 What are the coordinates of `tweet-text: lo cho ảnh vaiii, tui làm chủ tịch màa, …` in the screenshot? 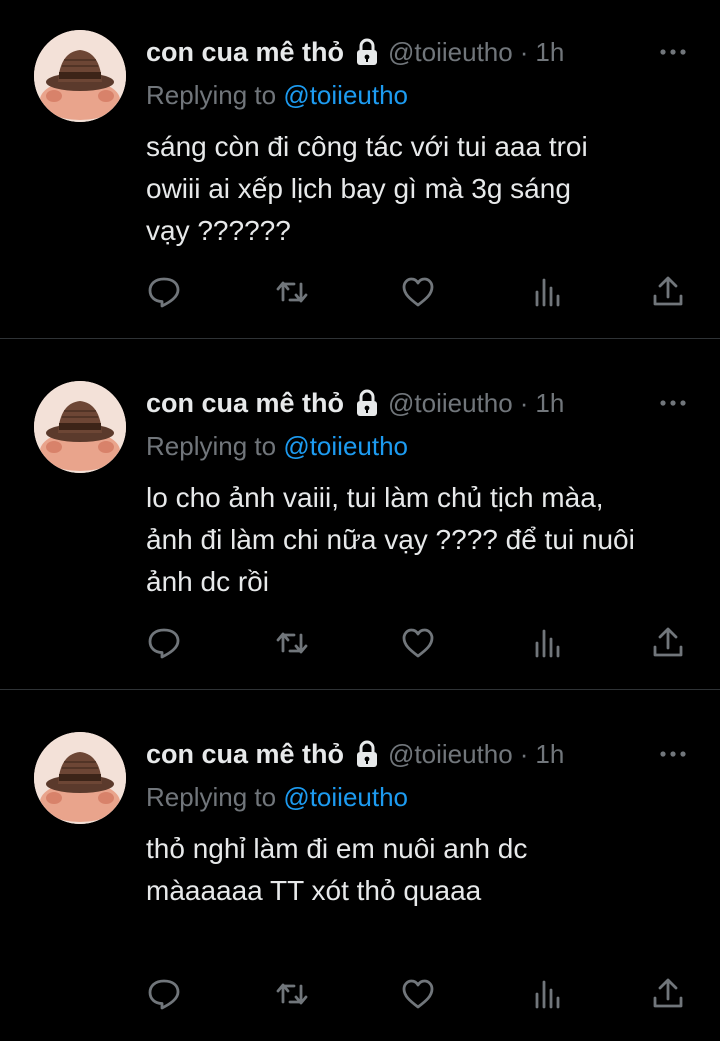 It's located at (390, 539).